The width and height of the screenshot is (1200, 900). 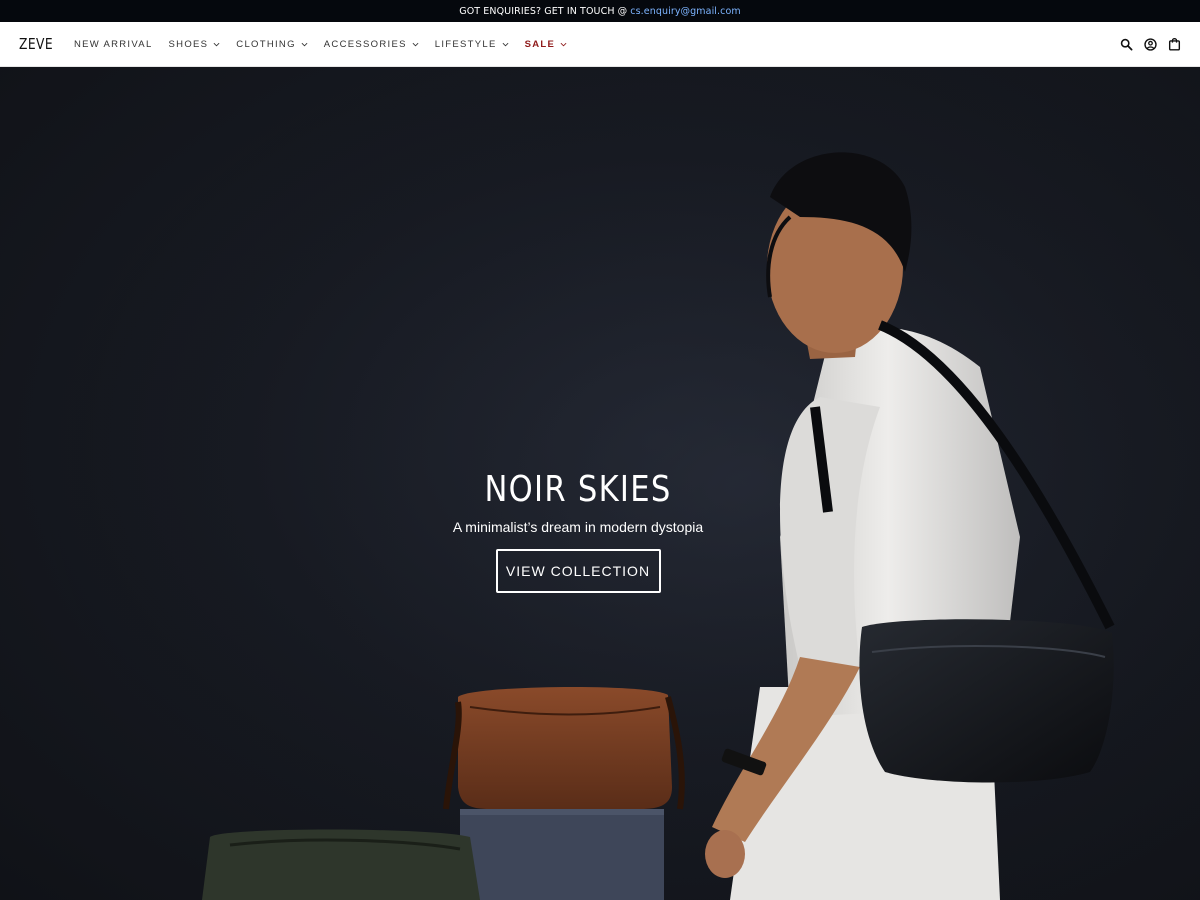 What do you see at coordinates (1174, 44) in the screenshot?
I see `cart-icon` at bounding box center [1174, 44].